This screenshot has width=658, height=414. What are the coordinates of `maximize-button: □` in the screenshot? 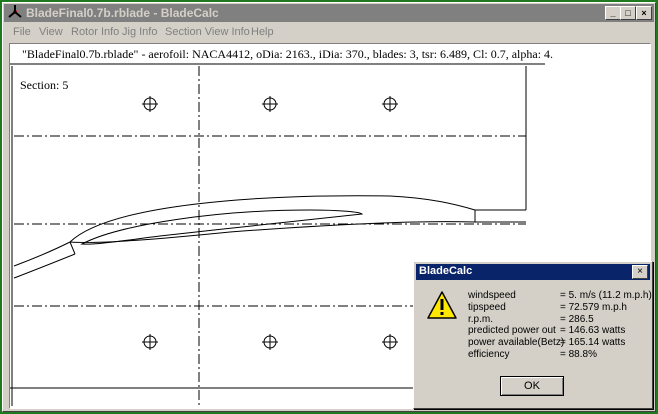 It's located at (628, 13).